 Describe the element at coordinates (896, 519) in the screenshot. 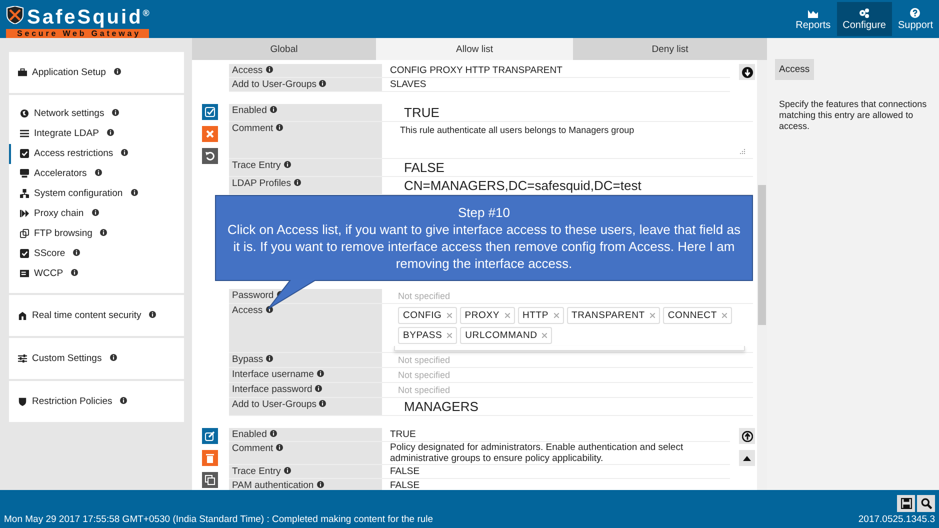

I see `version: 2017.0525.1345.3` at that location.